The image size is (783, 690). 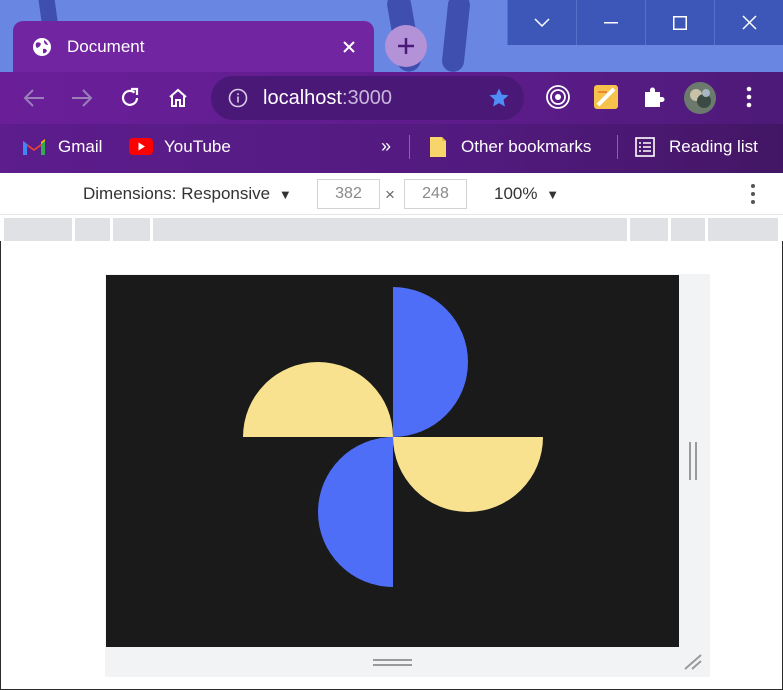 I want to click on bookmark-label: YouTube, so click(x=197, y=146).